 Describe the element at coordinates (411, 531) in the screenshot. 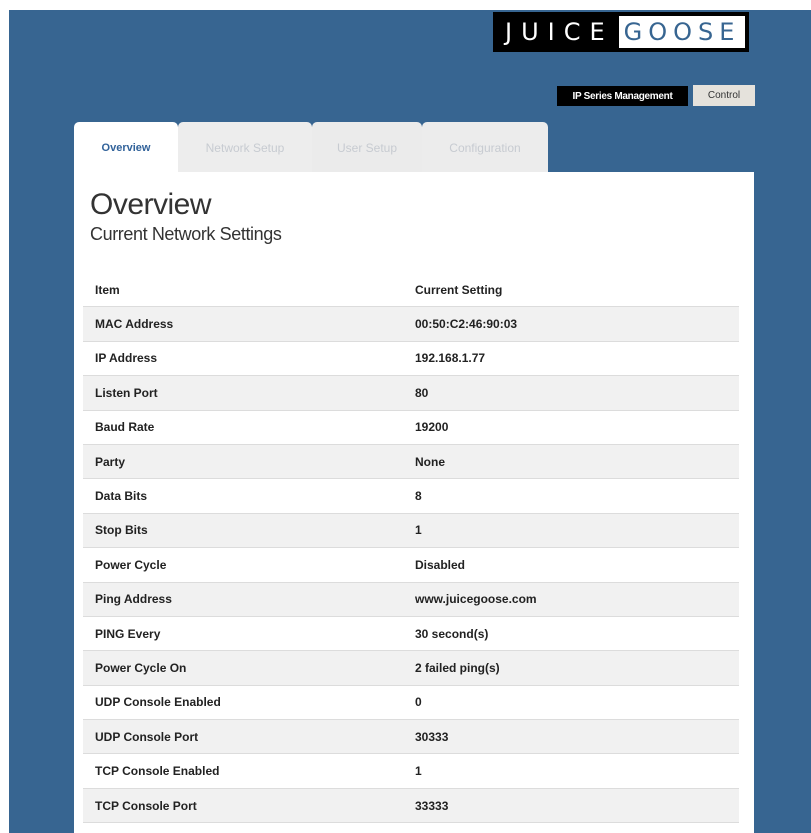

I see `table-row: Stop Bits 1` at that location.